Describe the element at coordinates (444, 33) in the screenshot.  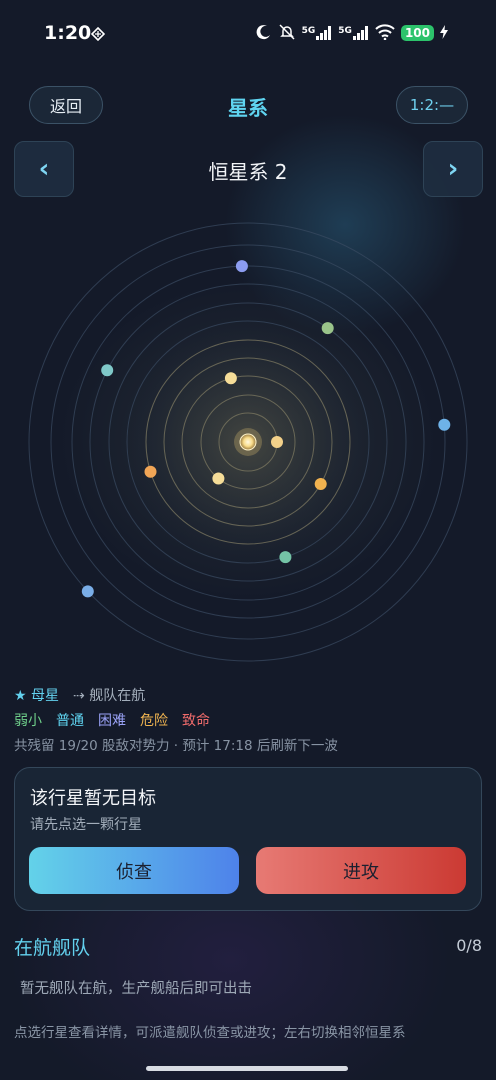
I see `charging-icon` at that location.